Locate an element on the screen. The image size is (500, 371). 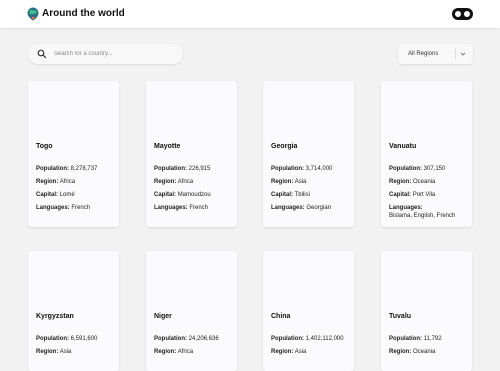
languages-row: Languages: is located at coordinates (406, 208).